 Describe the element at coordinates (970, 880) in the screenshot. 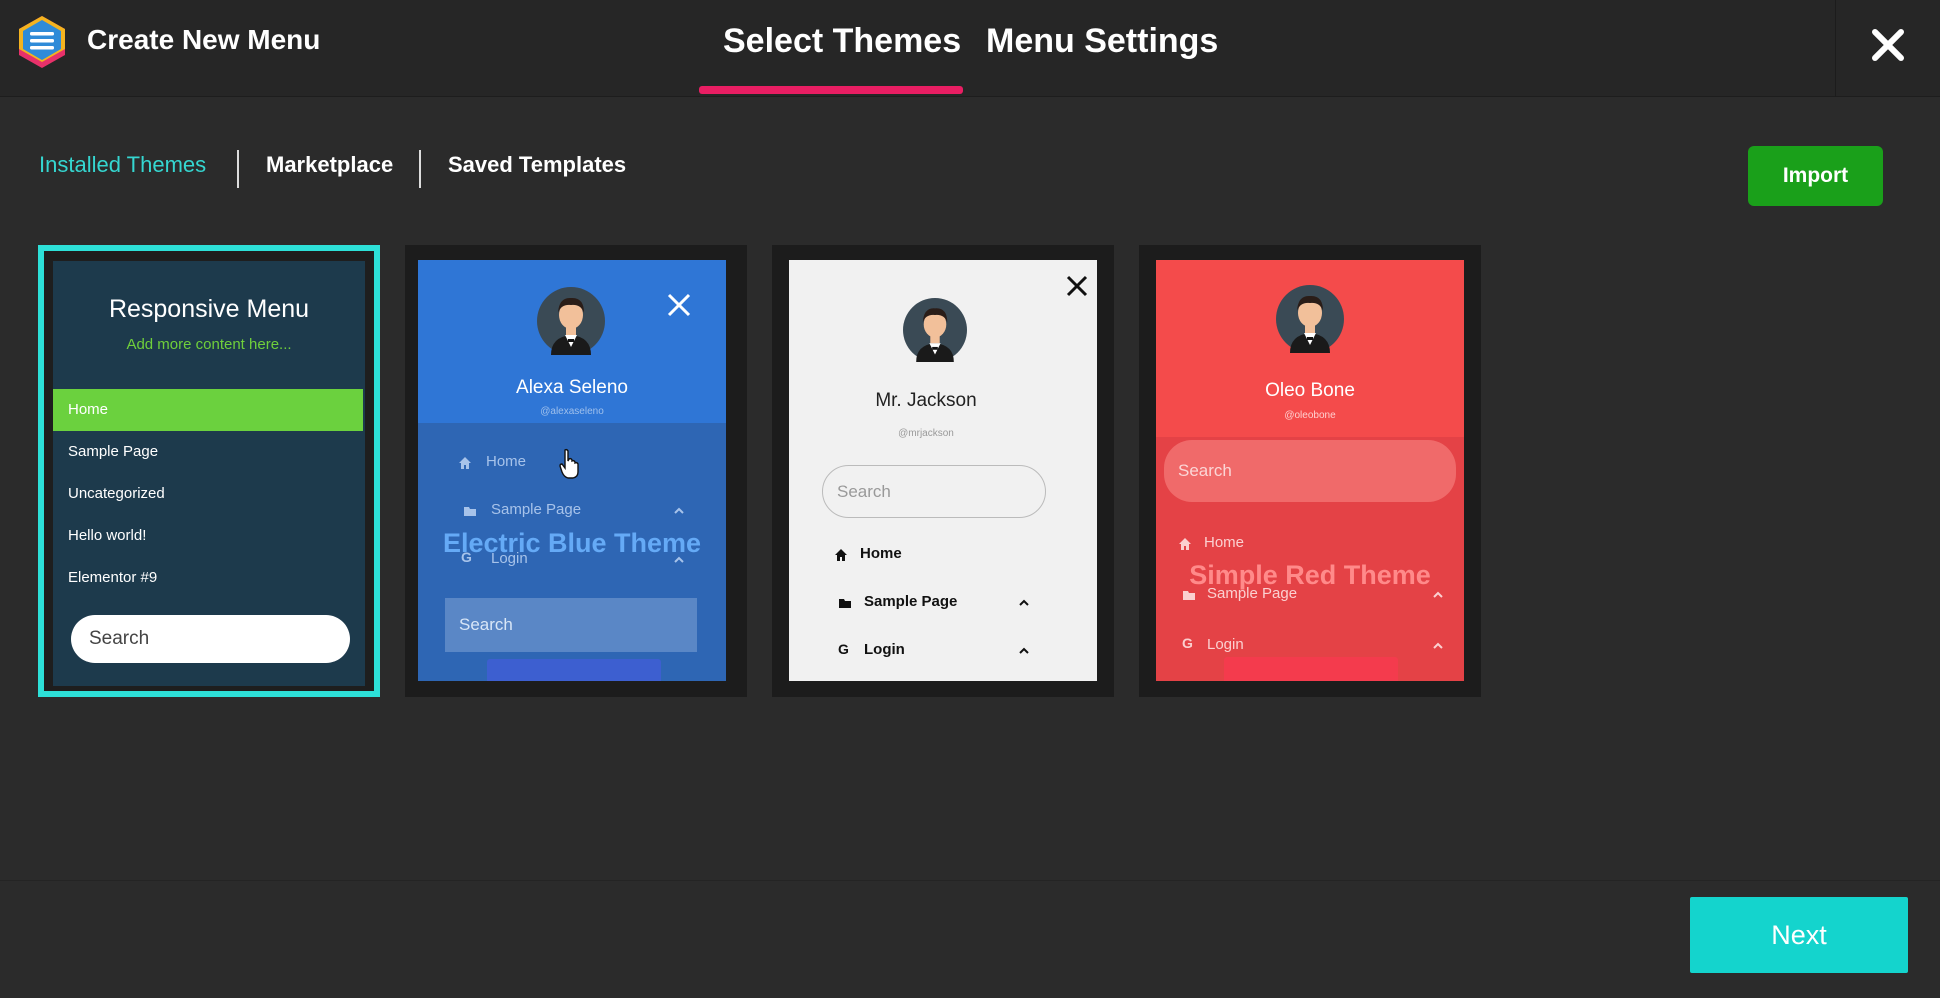

I see `footer-divider` at that location.